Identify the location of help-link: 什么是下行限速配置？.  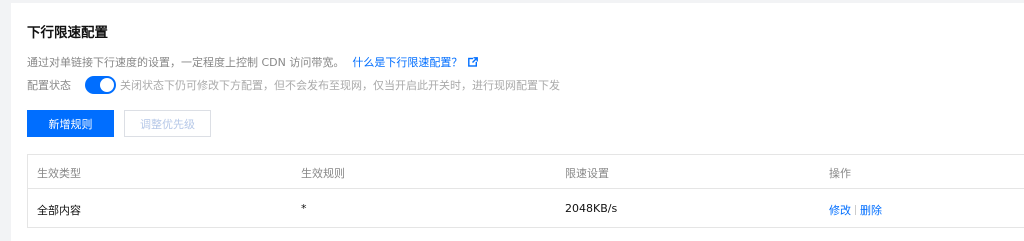
(407, 62).